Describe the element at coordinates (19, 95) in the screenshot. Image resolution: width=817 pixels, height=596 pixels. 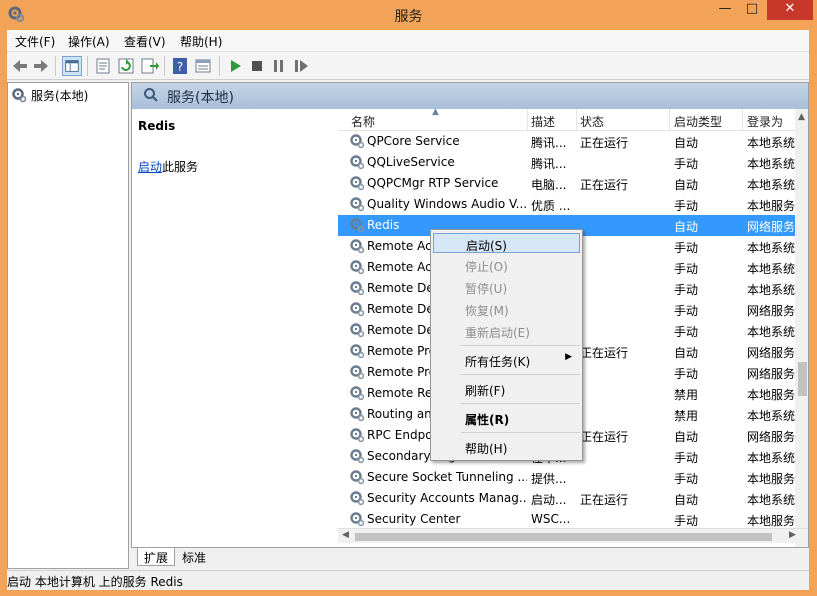
I see `services-gear-icon` at that location.